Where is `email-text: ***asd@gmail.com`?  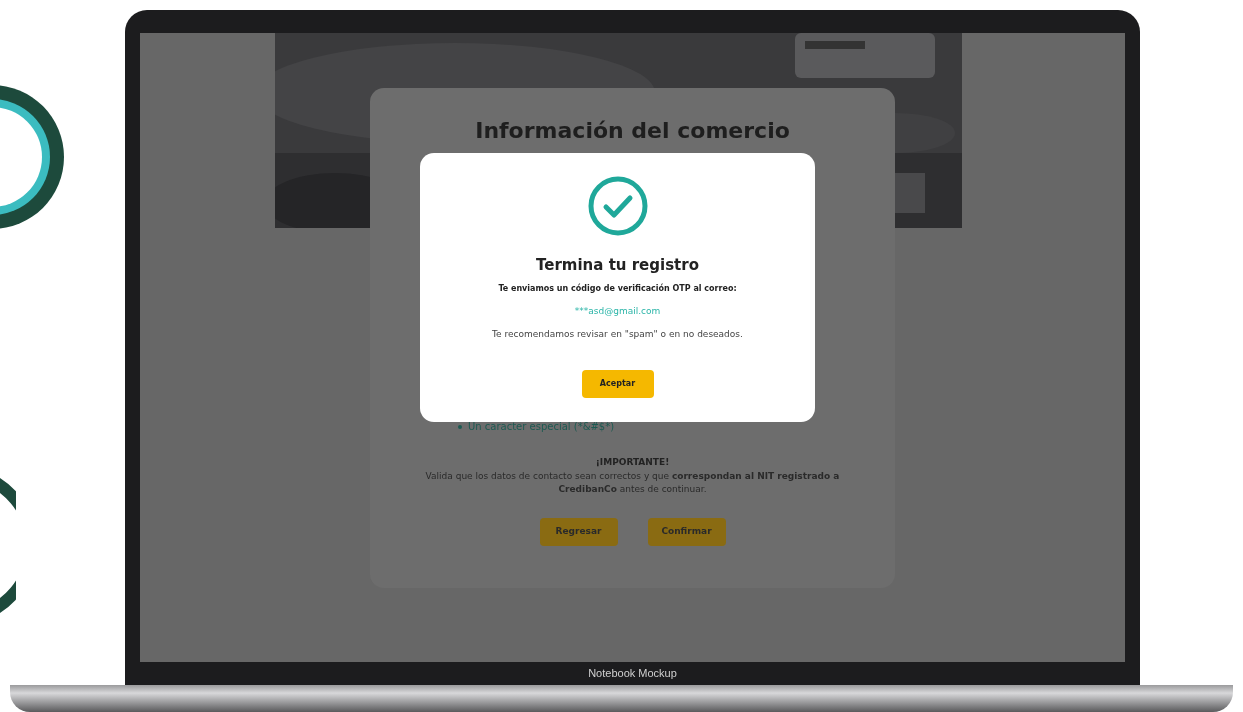
email-text: ***asd@gmail.com is located at coordinates (617, 311).